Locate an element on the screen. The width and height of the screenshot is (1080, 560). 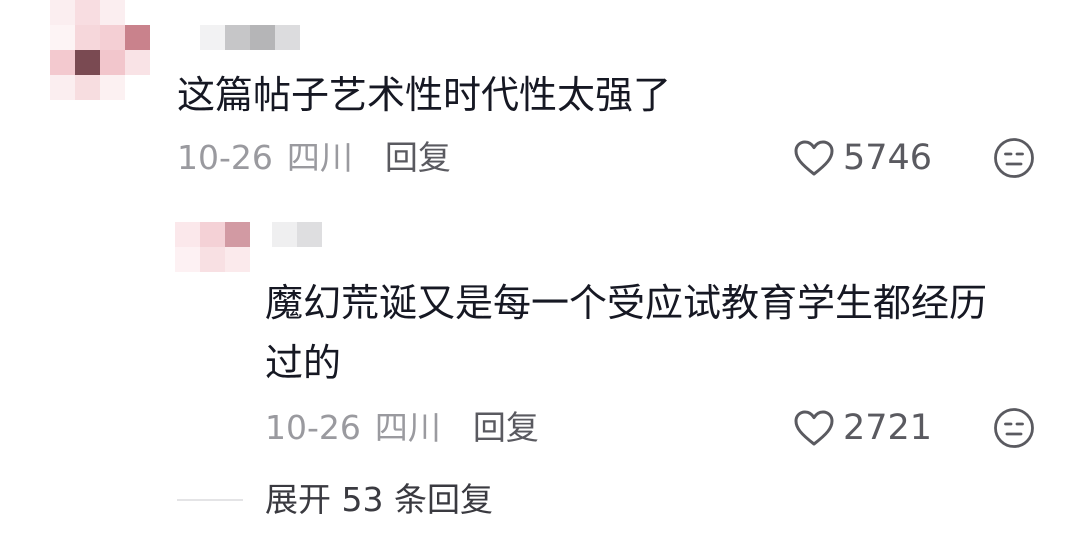
reply-date: 10-26 is located at coordinates (313, 427).